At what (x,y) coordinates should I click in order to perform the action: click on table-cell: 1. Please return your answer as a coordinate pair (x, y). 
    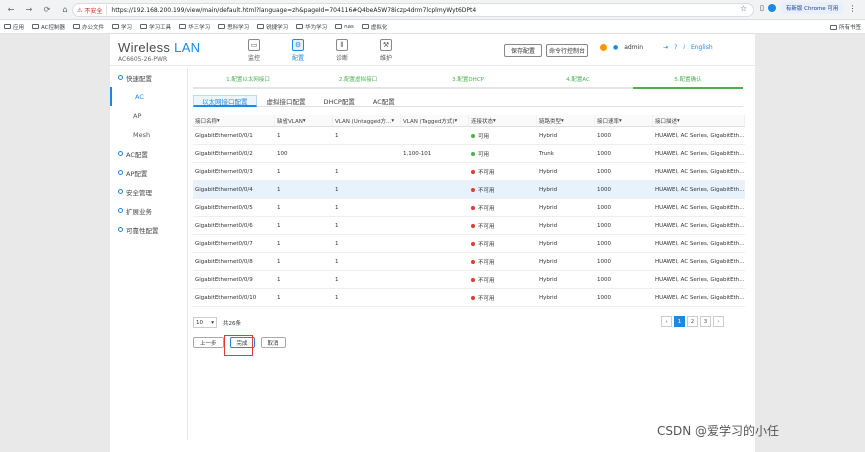
    Looking at the image, I should click on (367, 135).